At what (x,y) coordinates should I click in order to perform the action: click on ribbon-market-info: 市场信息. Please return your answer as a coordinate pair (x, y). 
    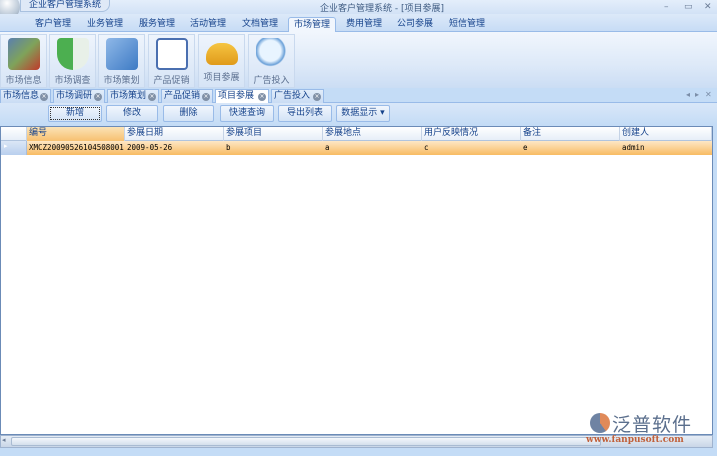
    Looking at the image, I should click on (23, 61).